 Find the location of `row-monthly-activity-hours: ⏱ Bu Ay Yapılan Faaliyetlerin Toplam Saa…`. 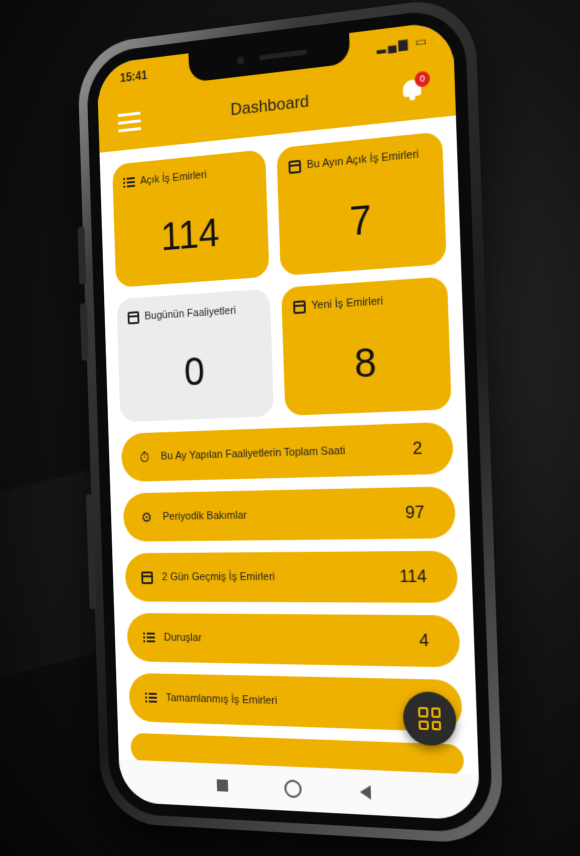

row-monthly-activity-hours: ⏱ Bu Ay Yapılan Faaliyetlerin Toplam Saa… is located at coordinates (287, 451).